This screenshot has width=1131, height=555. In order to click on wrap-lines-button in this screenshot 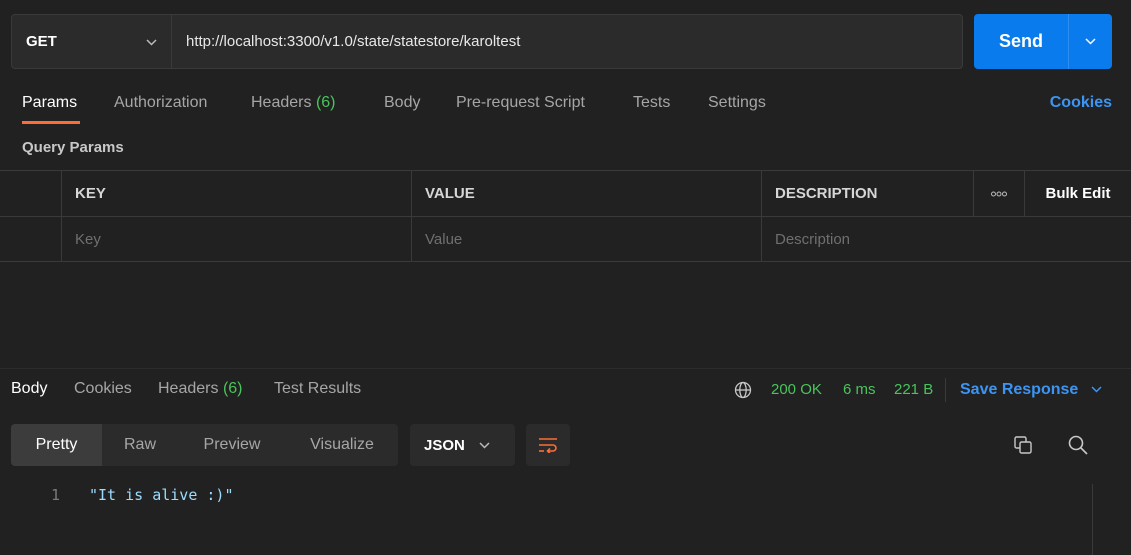, I will do `click(548, 445)`.